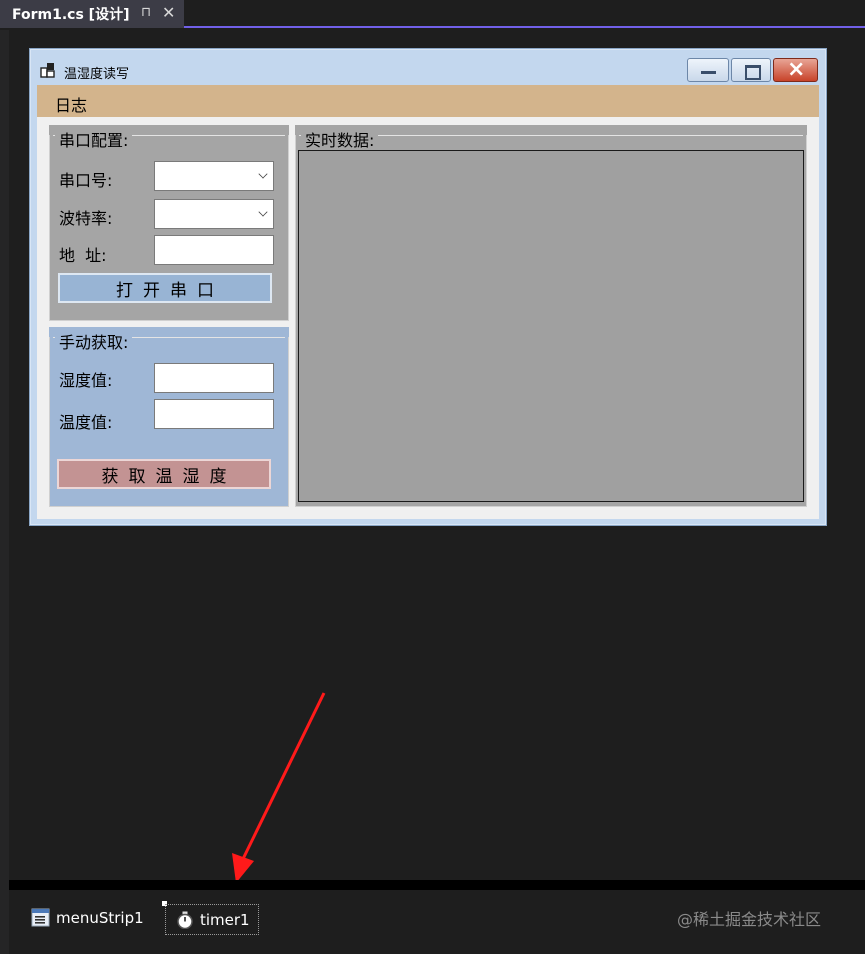  Describe the element at coordinates (164, 474) in the screenshot. I see `get-temp-humidity-button: 获取温湿度` at that location.